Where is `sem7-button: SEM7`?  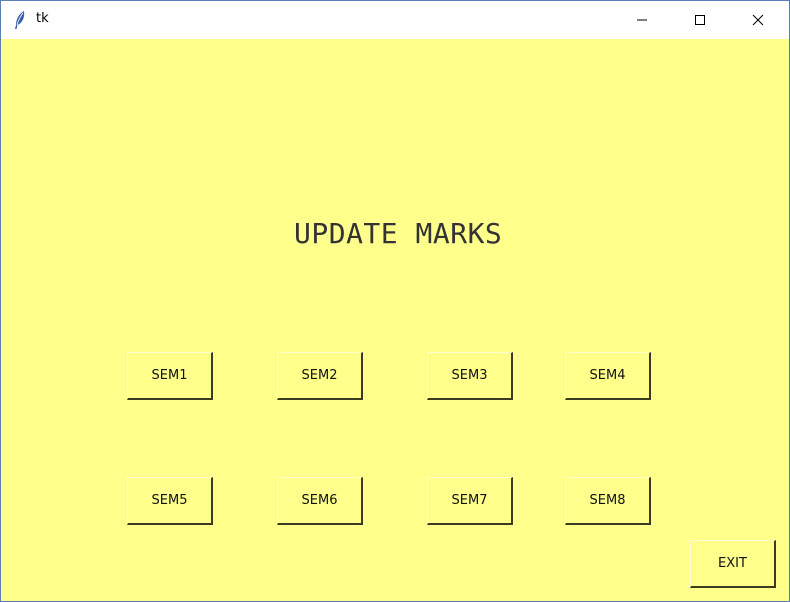
sem7-button: SEM7 is located at coordinates (470, 501).